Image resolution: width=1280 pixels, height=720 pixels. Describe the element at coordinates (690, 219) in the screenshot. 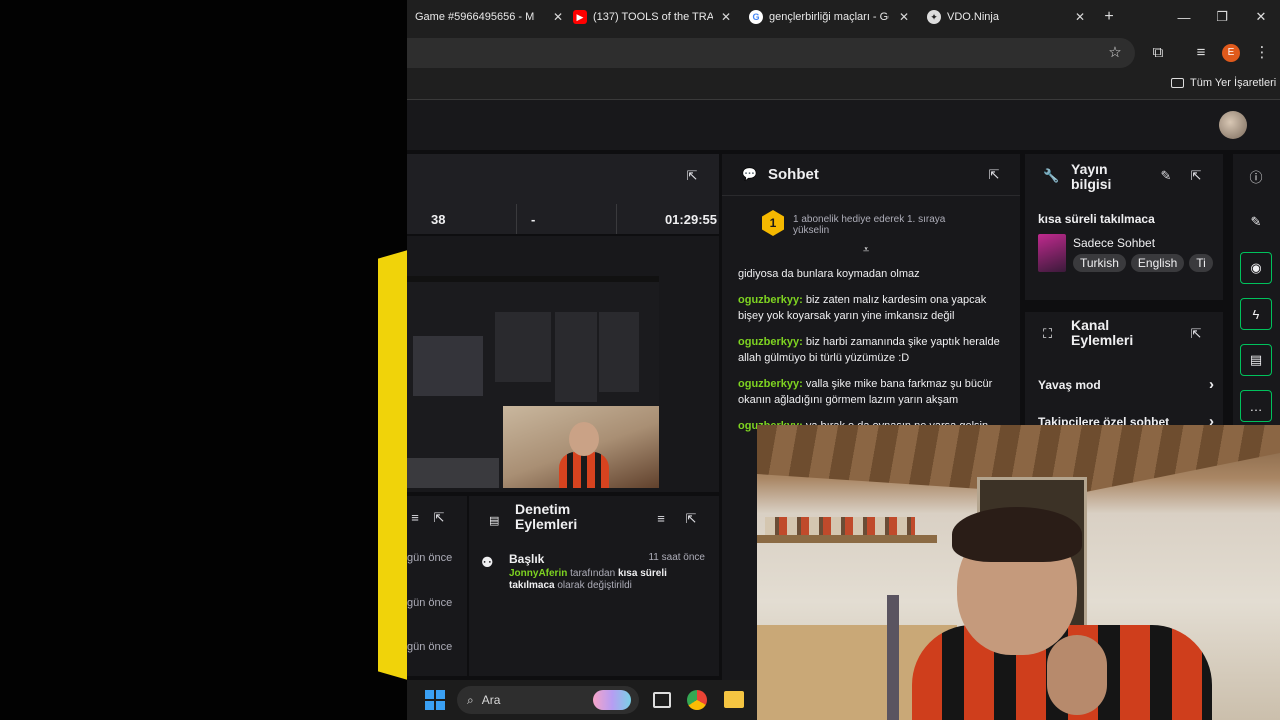

I see `uptime: 01:29:55` at that location.